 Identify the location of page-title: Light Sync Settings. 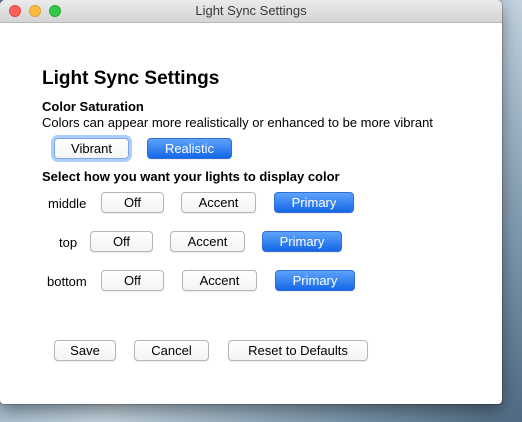
(131, 78).